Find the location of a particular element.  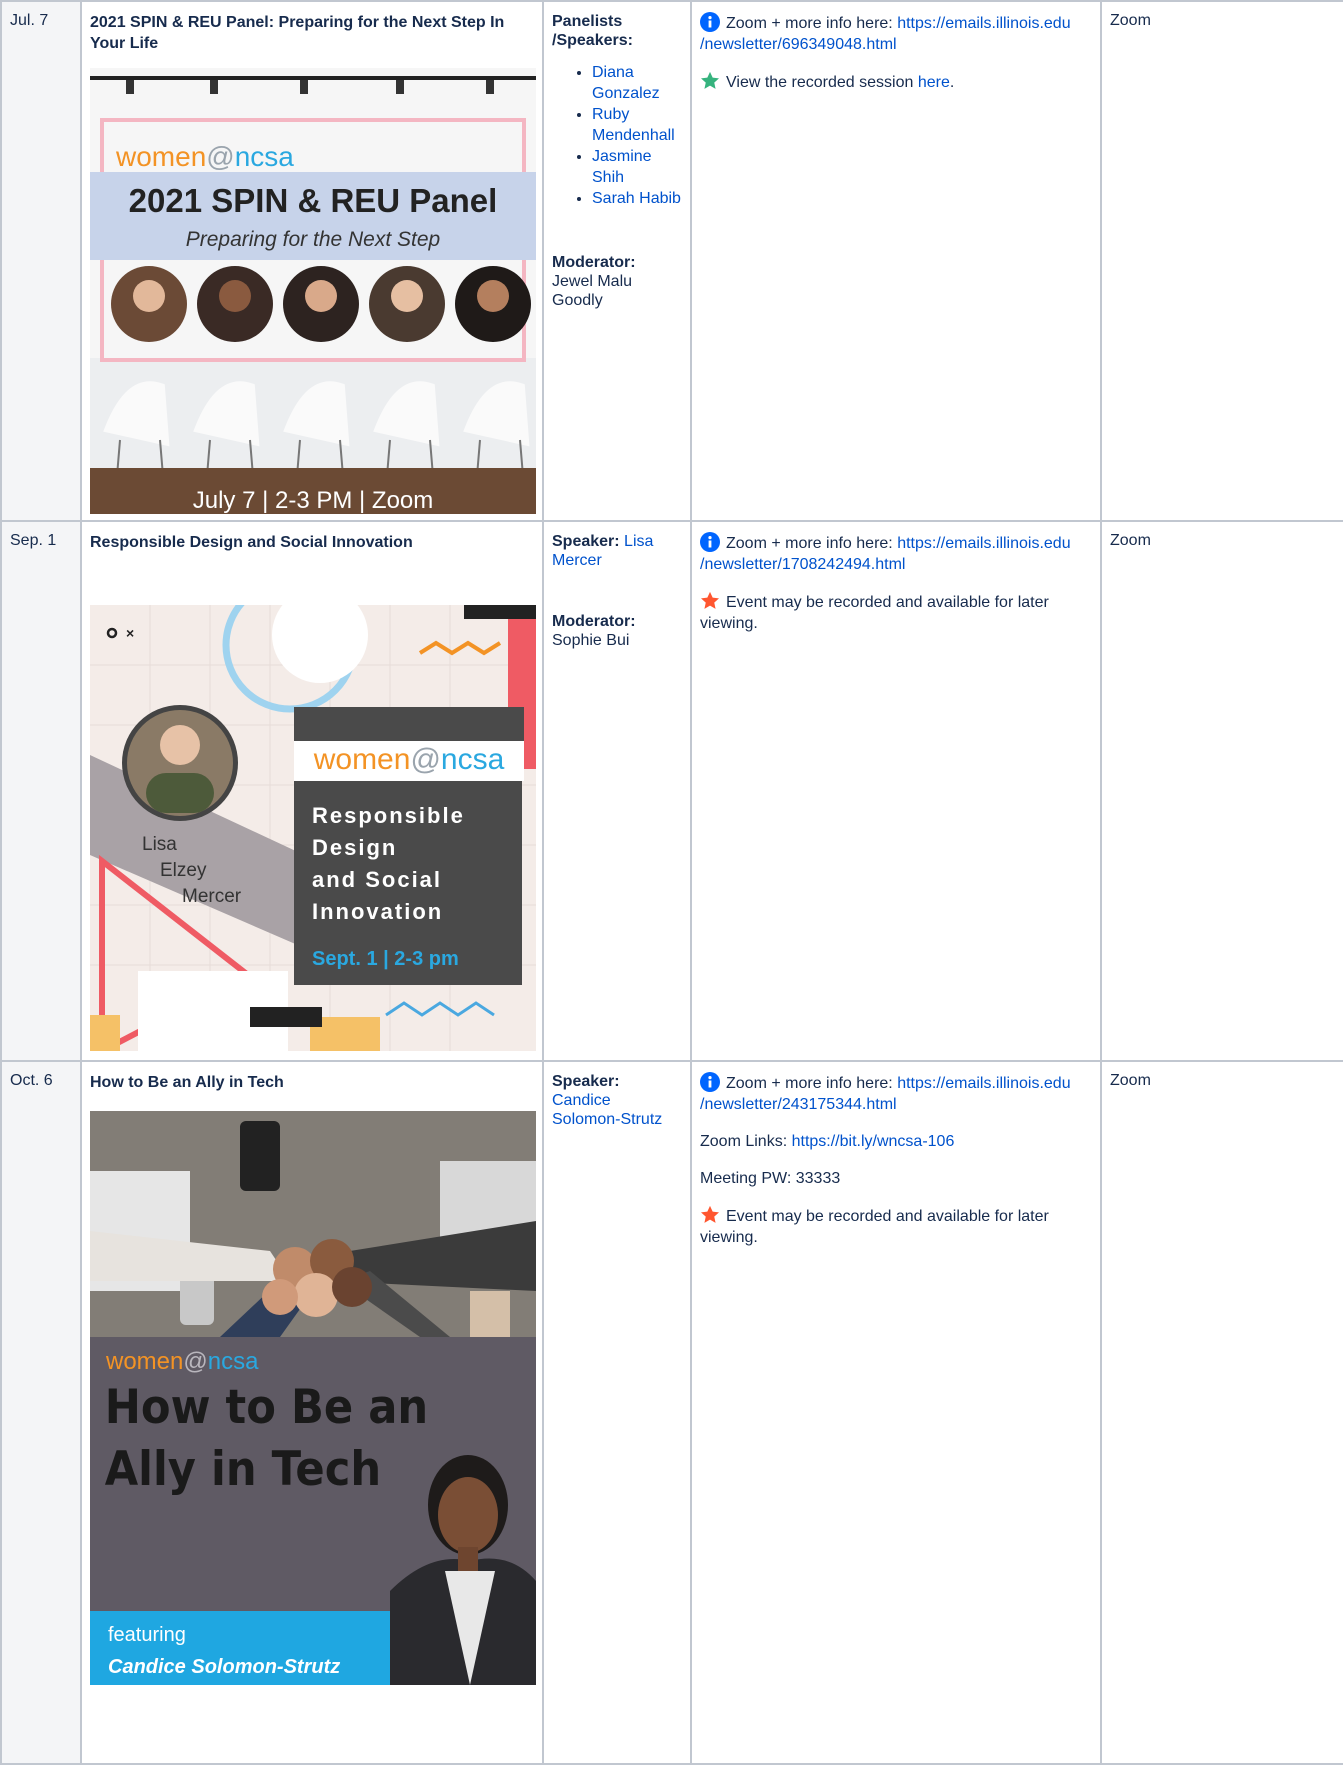

recorded-session-link: here is located at coordinates (934, 82).